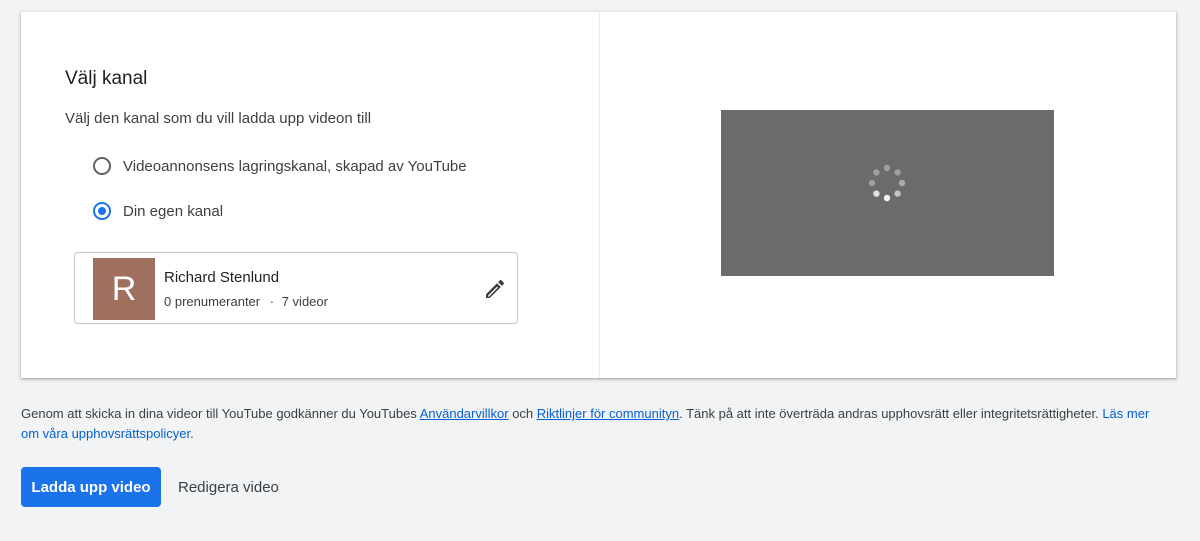  Describe the element at coordinates (106, 78) in the screenshot. I see `card-title: Välj kanal` at that location.